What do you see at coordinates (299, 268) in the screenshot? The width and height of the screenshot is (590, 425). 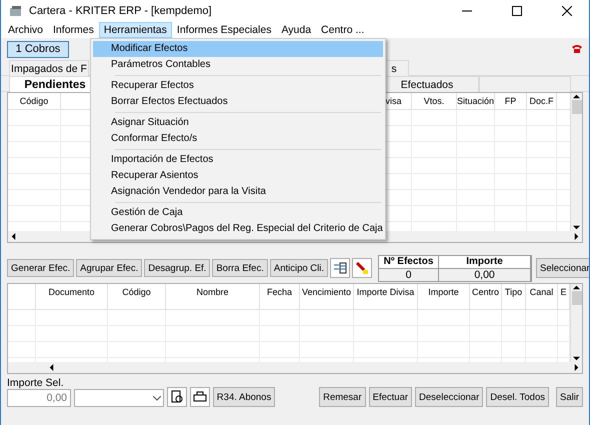 I see `action-button: Anticipo Cli.` at bounding box center [299, 268].